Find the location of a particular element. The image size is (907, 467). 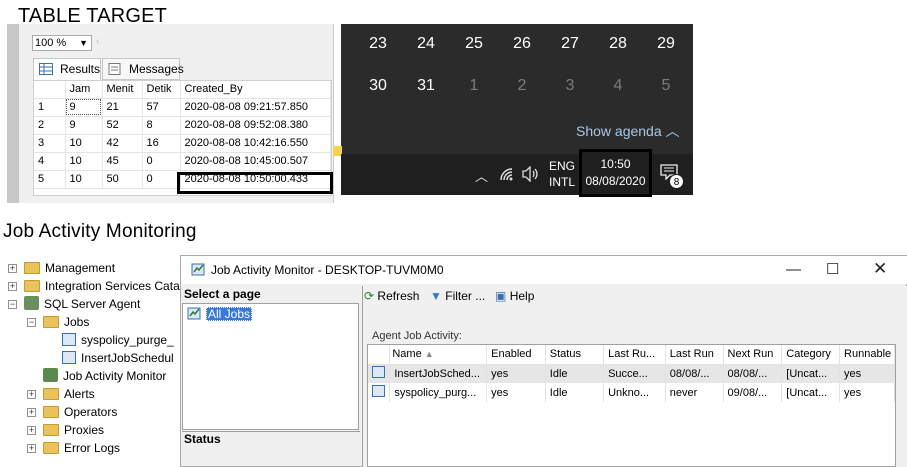

collapse-icon: − is located at coordinates (12, 304).